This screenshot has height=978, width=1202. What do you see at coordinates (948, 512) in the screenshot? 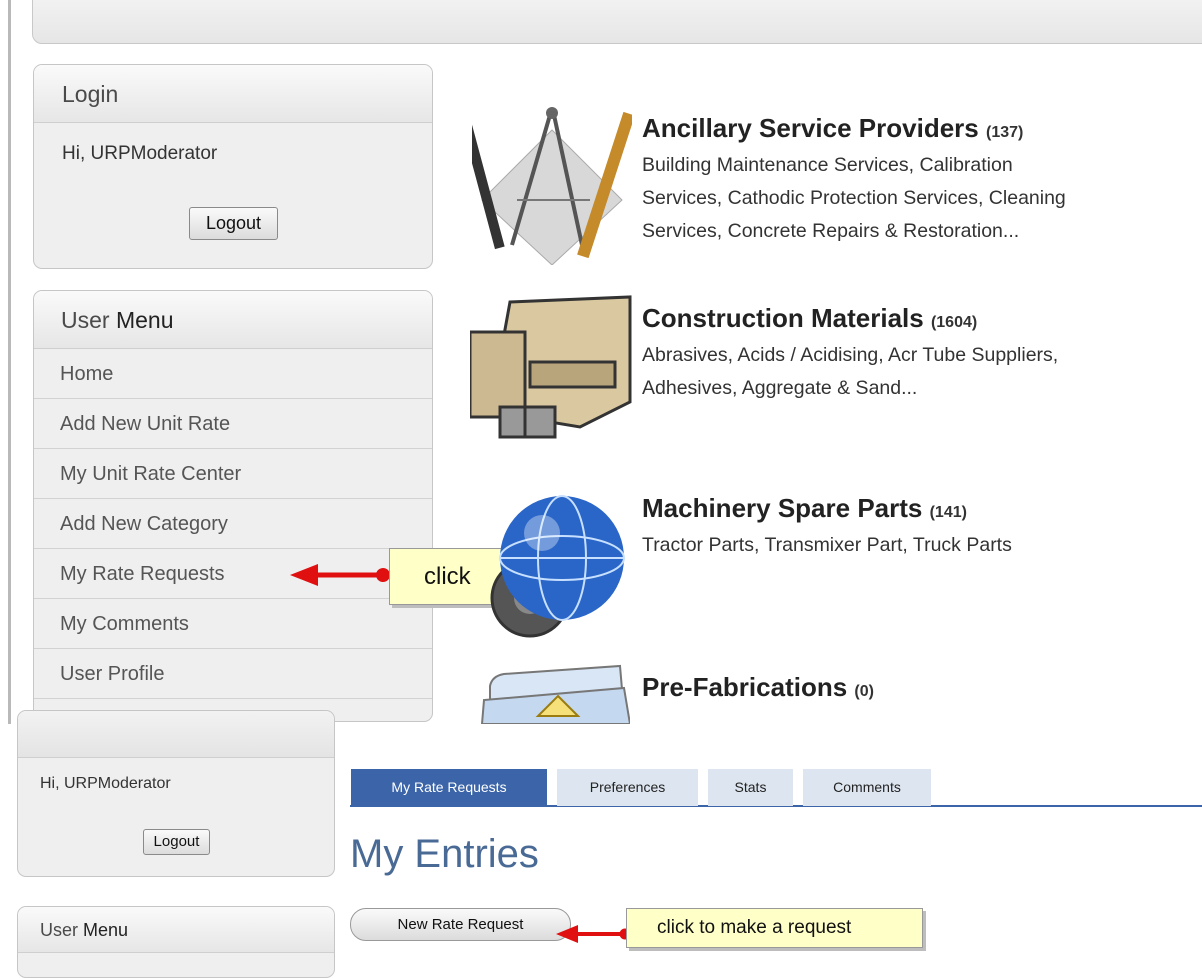
I see `category-count: (141)` at bounding box center [948, 512].